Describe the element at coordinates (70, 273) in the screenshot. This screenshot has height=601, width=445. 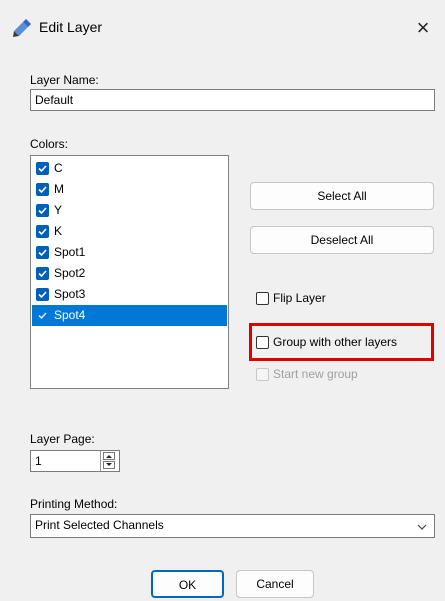
I see `color-item-label: Spot2` at that location.